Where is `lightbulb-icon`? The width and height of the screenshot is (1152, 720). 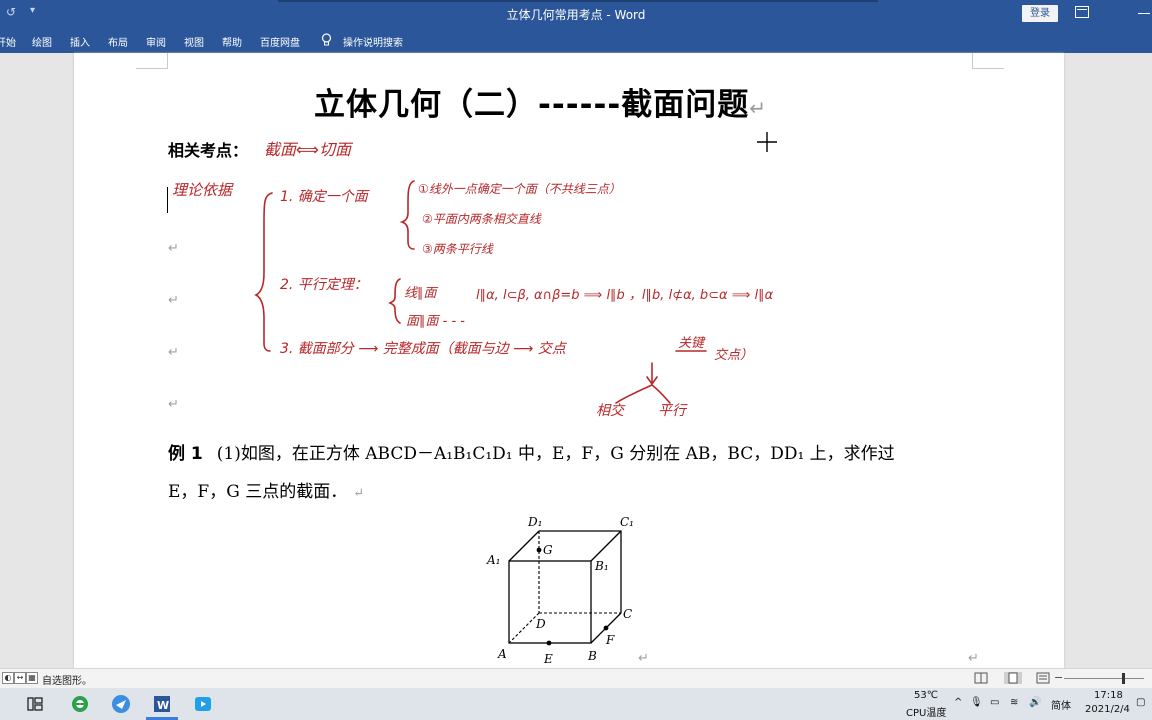 lightbulb-icon is located at coordinates (326, 40).